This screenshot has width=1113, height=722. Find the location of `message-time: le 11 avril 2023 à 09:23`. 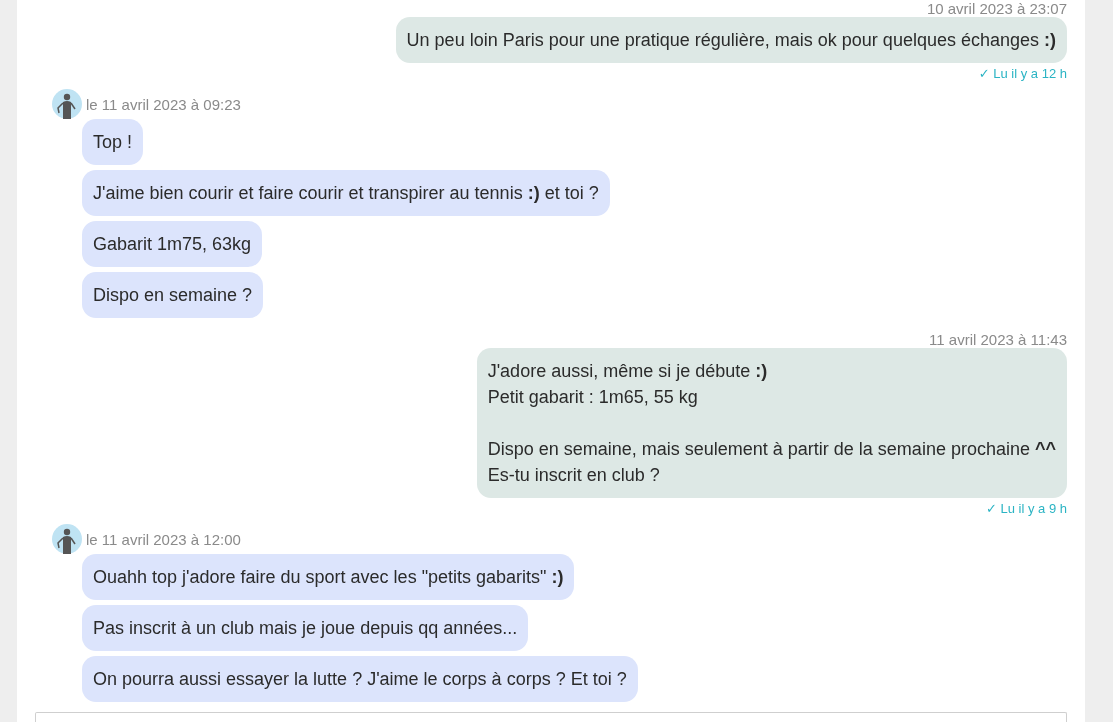

message-time: le 11 avril 2023 à 09:23 is located at coordinates (163, 104).